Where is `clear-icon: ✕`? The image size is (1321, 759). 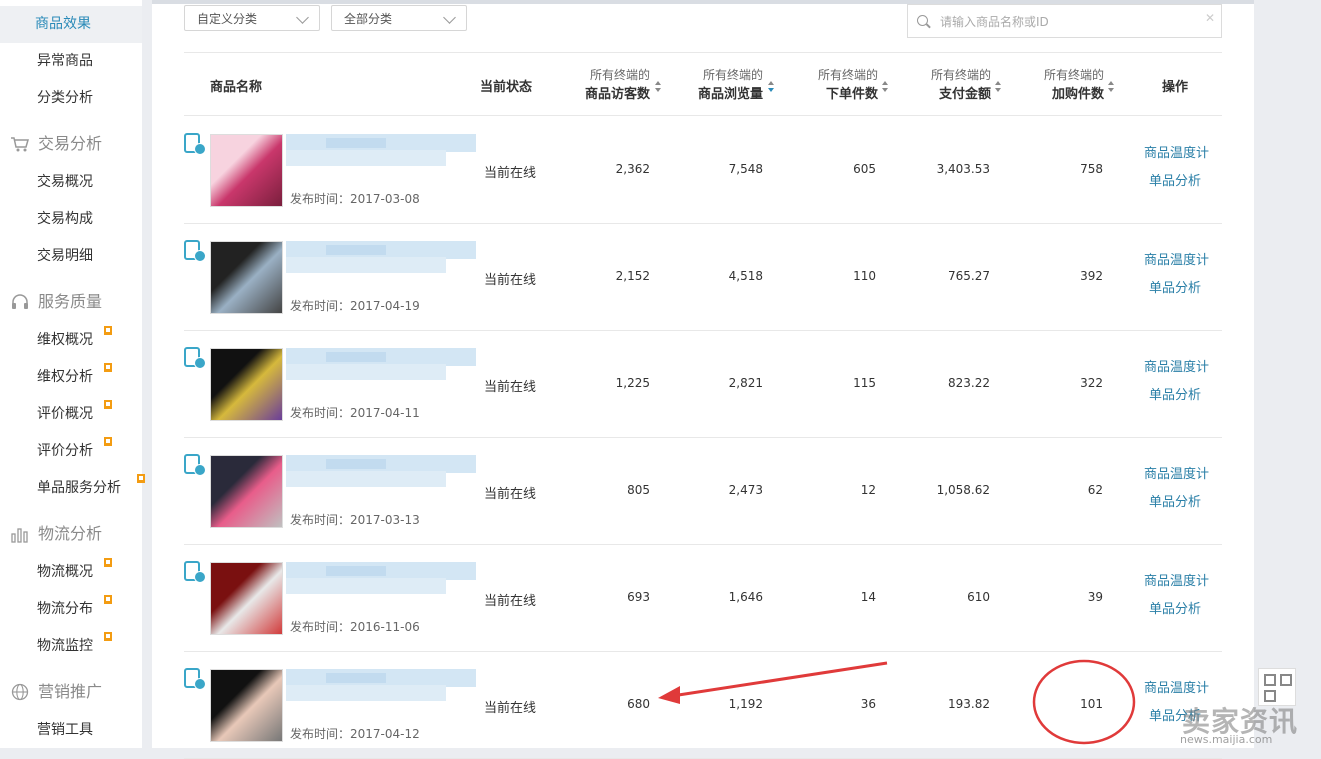 clear-icon: ✕ is located at coordinates (1210, 18).